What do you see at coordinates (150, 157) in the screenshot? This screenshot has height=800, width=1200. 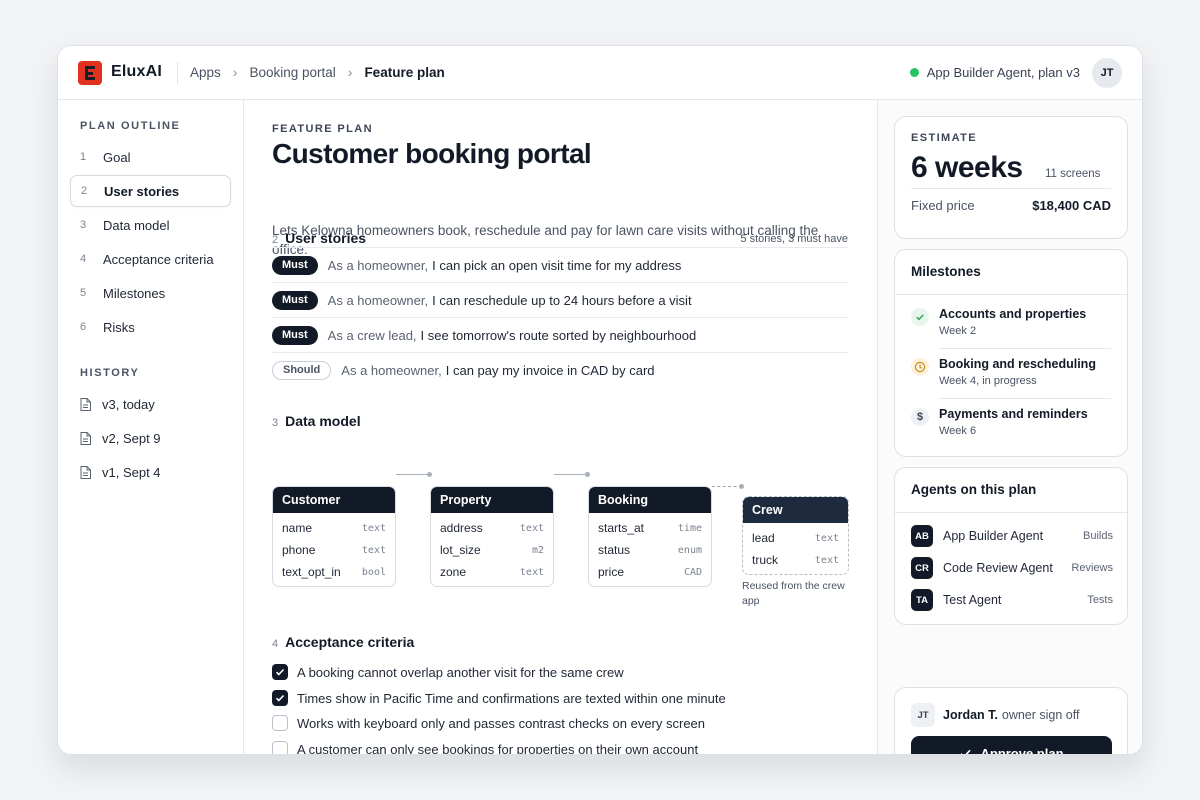 I see `outline-item-goal: 1 Goal` at bounding box center [150, 157].